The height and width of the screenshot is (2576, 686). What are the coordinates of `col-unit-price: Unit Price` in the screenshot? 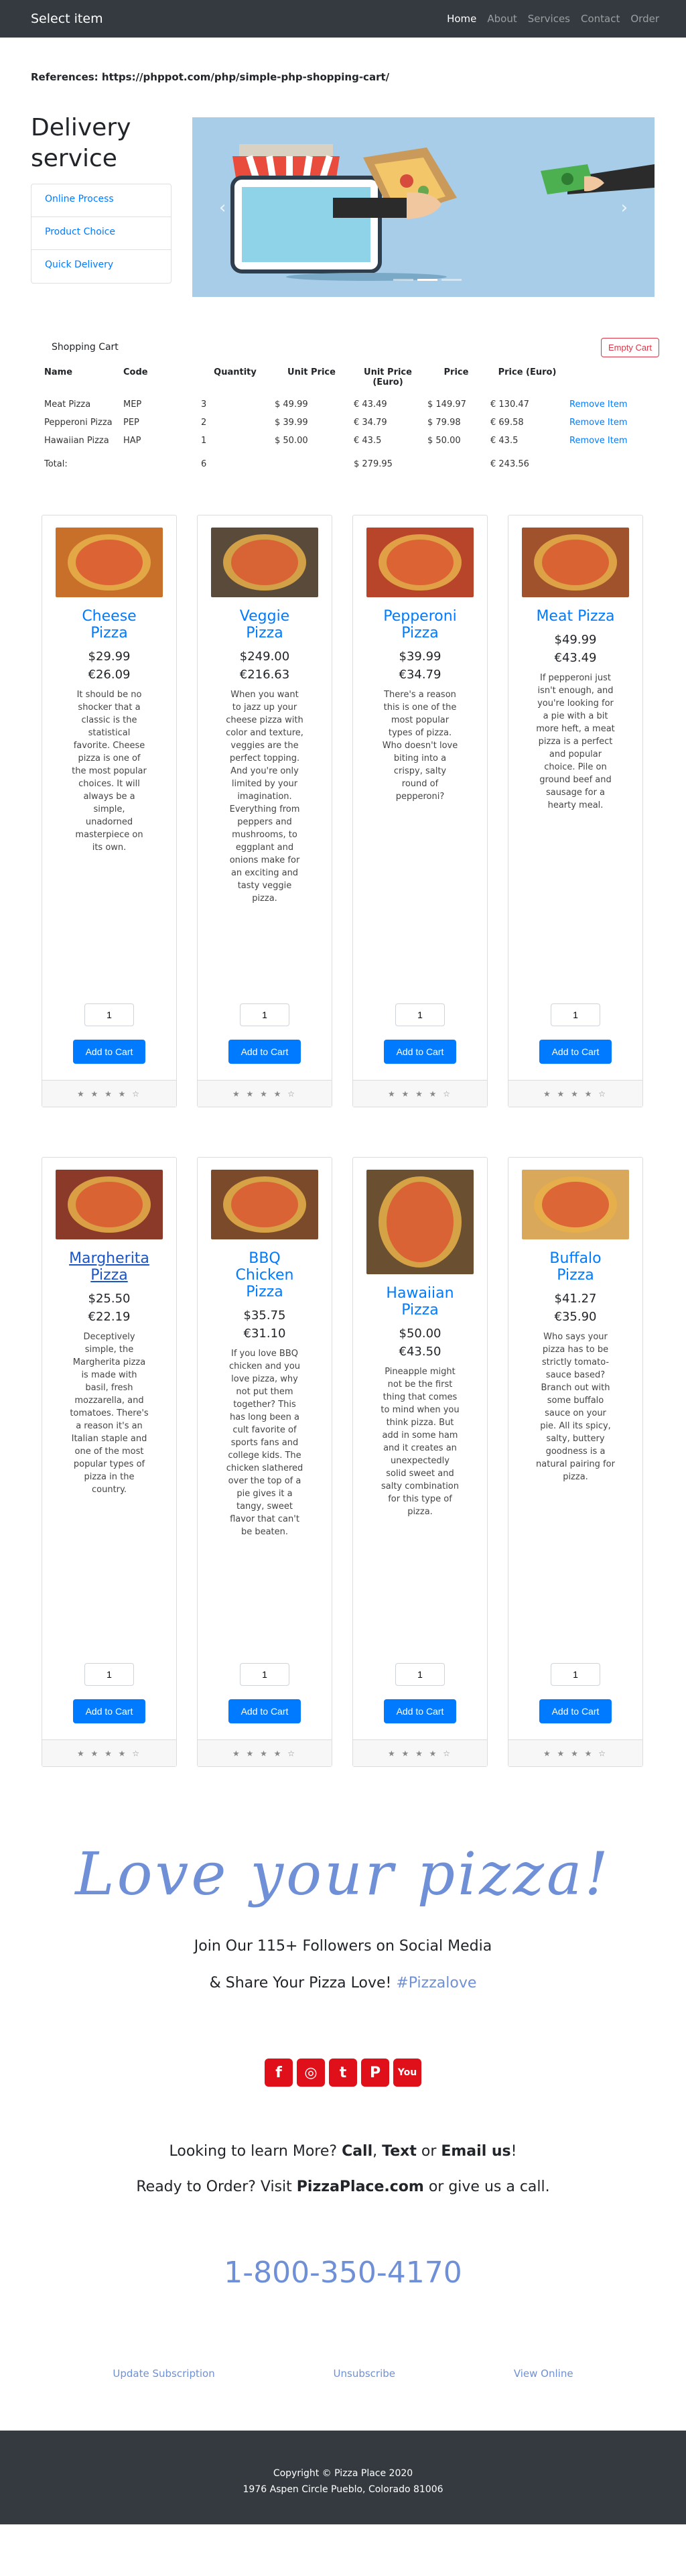 It's located at (311, 372).